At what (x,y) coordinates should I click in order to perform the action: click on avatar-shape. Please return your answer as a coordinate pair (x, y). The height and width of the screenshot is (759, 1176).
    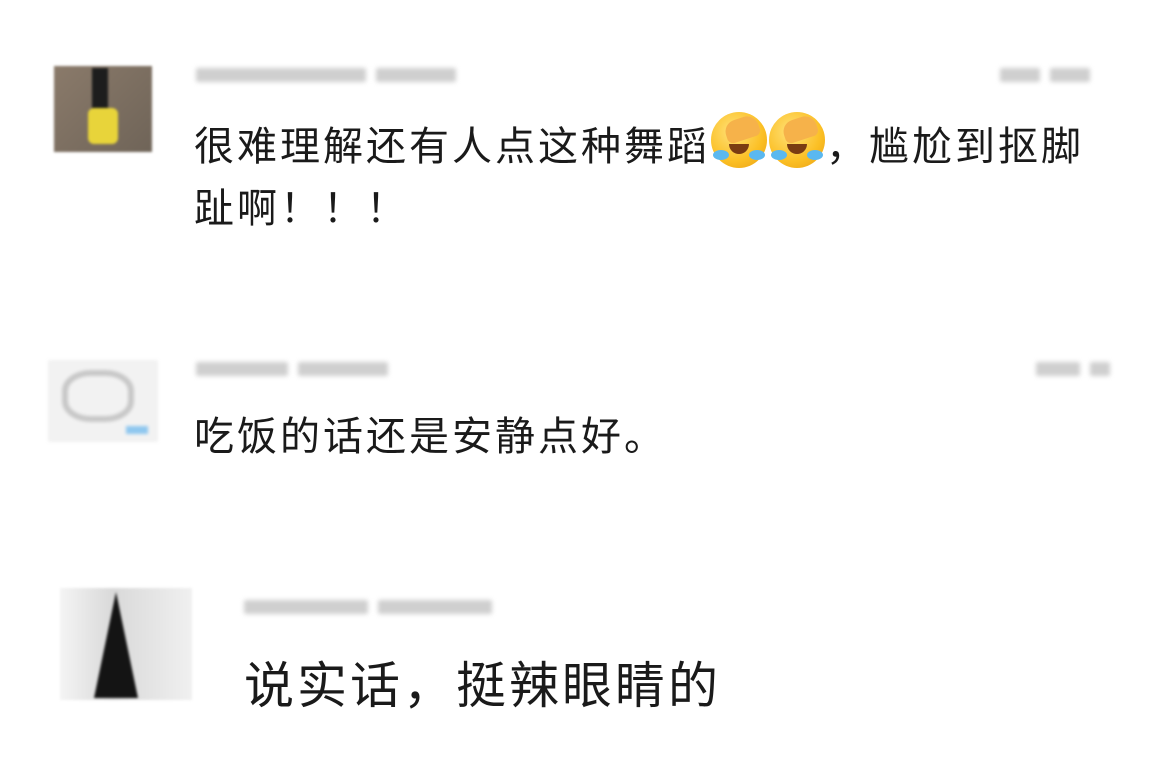
    Looking at the image, I should click on (98, 396).